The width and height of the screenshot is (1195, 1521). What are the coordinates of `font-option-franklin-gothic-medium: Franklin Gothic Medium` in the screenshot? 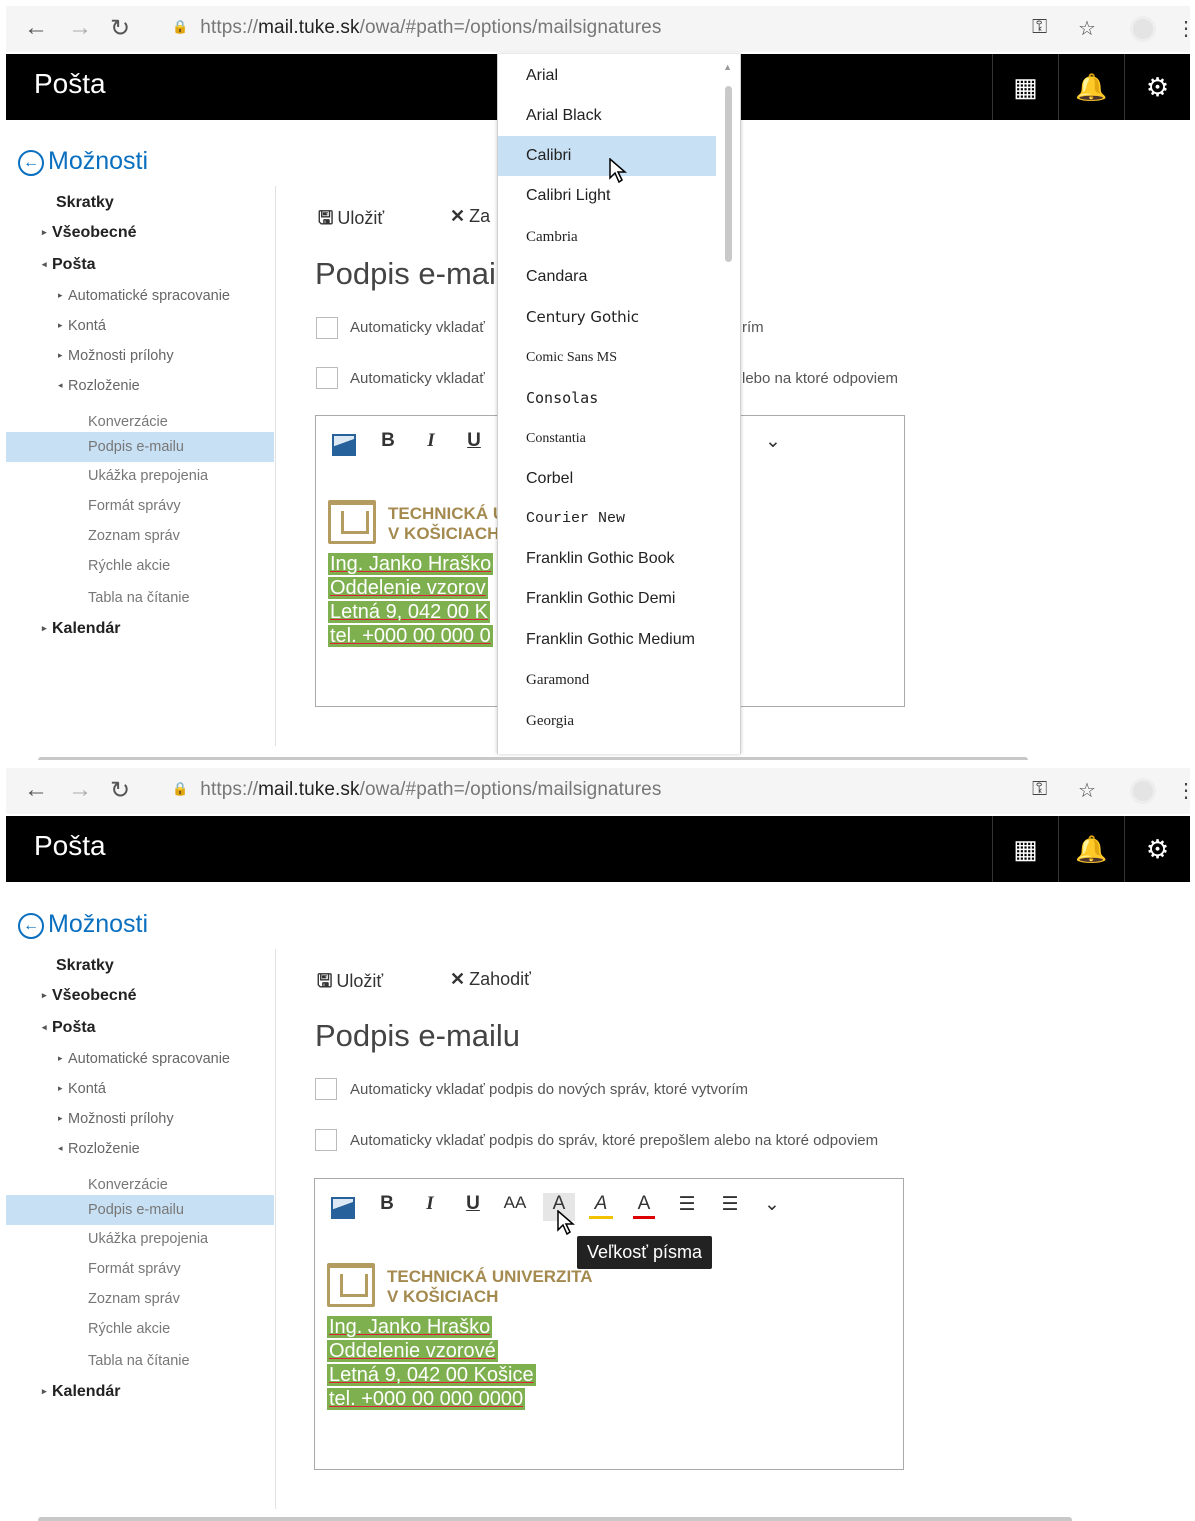 It's located at (607, 640).